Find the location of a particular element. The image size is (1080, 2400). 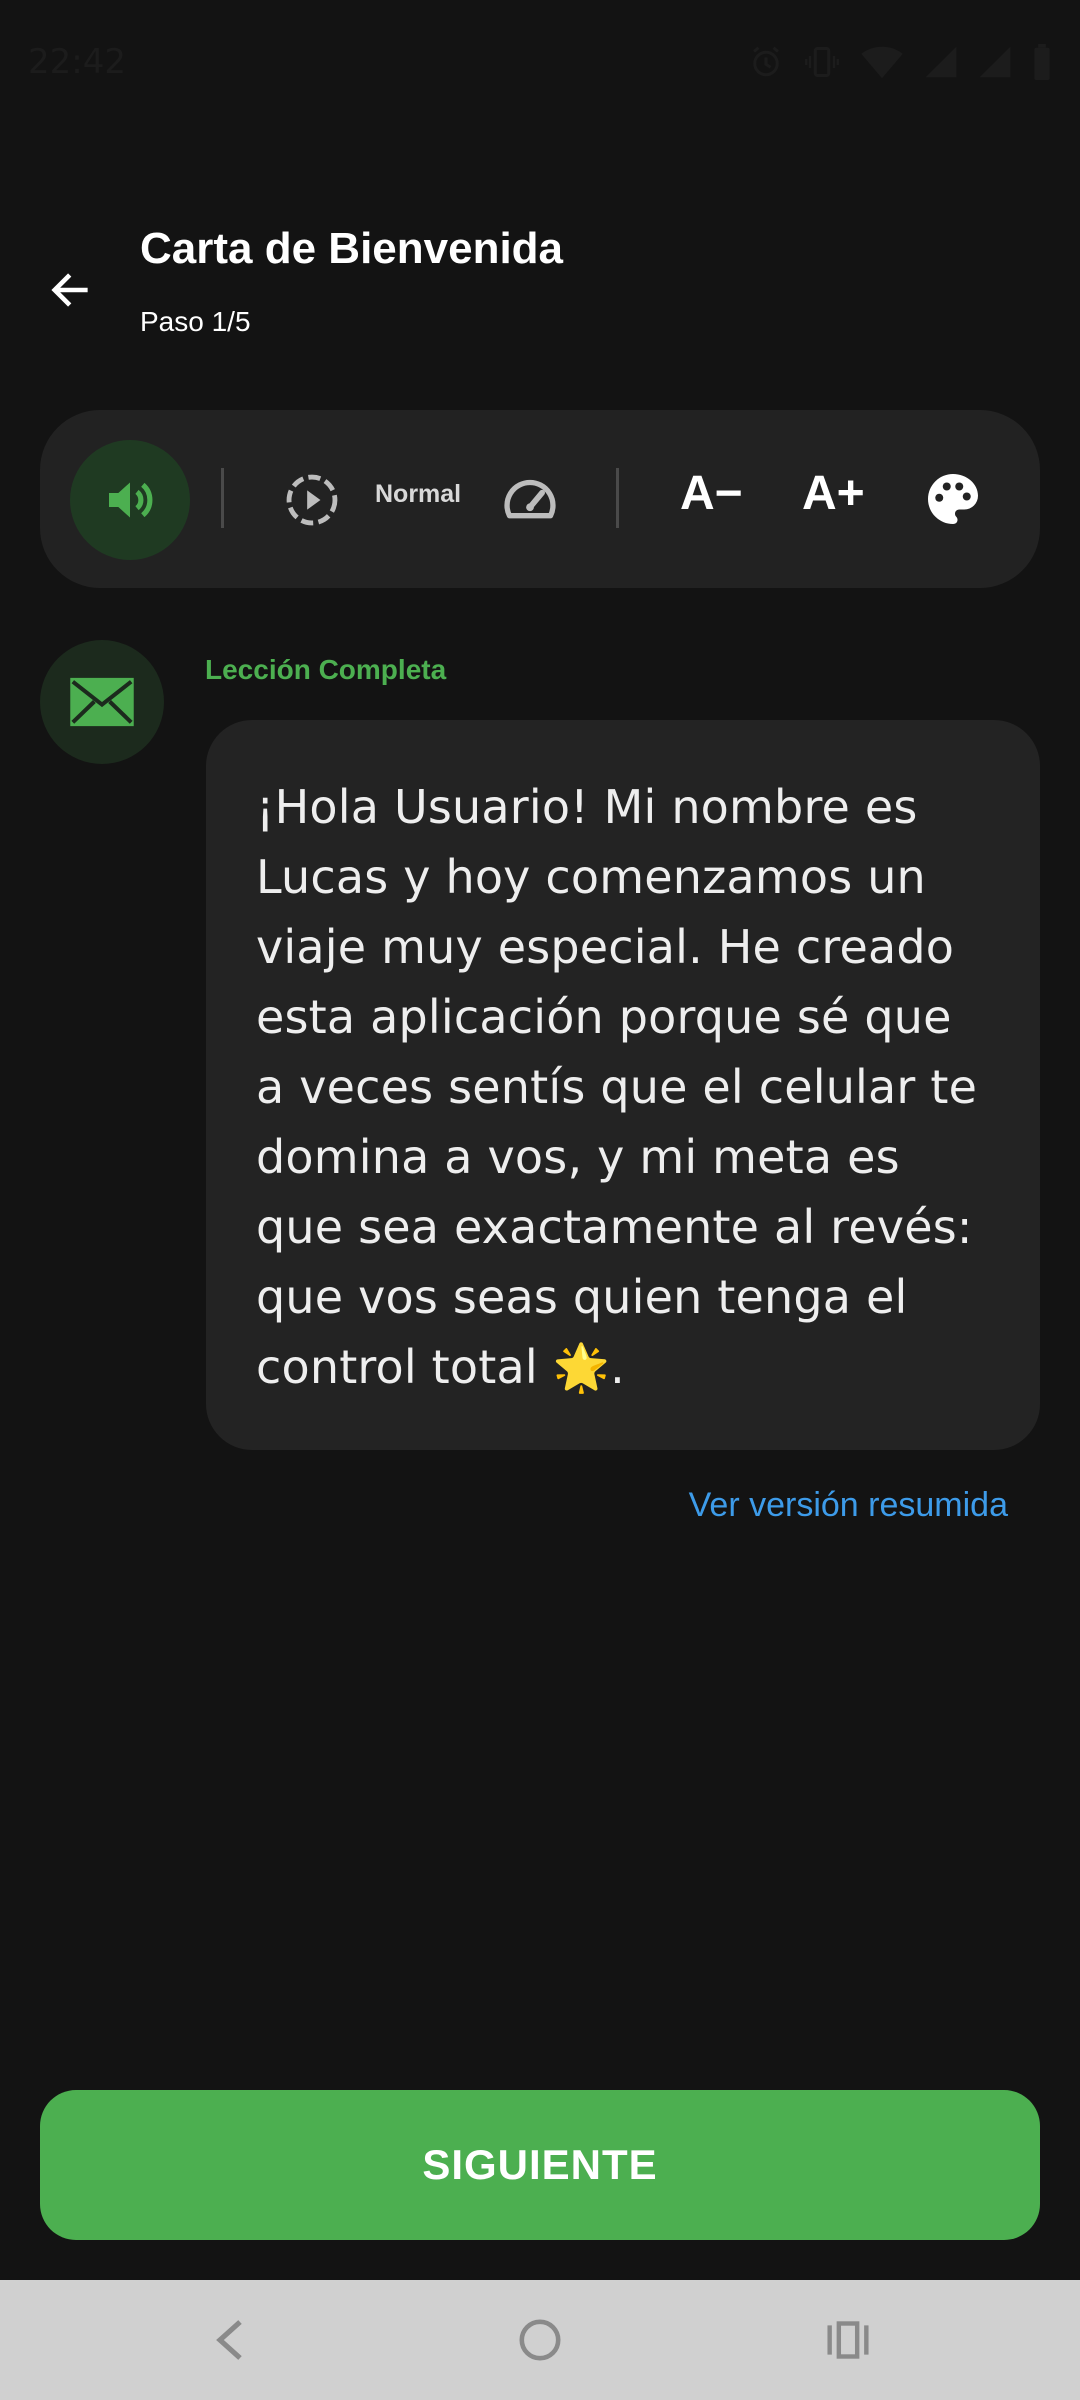

theme-button is located at coordinates (953, 499).